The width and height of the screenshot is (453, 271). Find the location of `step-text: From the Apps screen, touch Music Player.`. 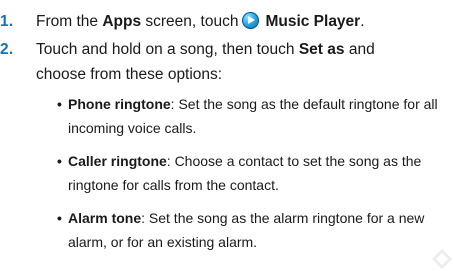

step-text: From the Apps screen, touch Music Player. is located at coordinates (200, 24).